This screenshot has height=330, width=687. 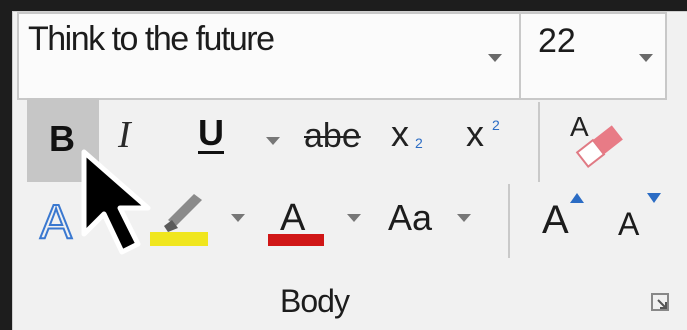 I want to click on change-case-button: Aa, so click(x=410, y=218).